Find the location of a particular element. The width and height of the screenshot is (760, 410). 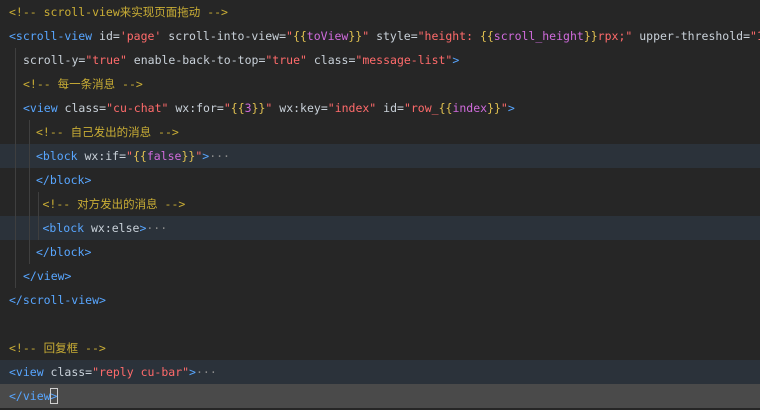

code-text: <!-- 自己发出的消息 --> is located at coordinates (107, 132).